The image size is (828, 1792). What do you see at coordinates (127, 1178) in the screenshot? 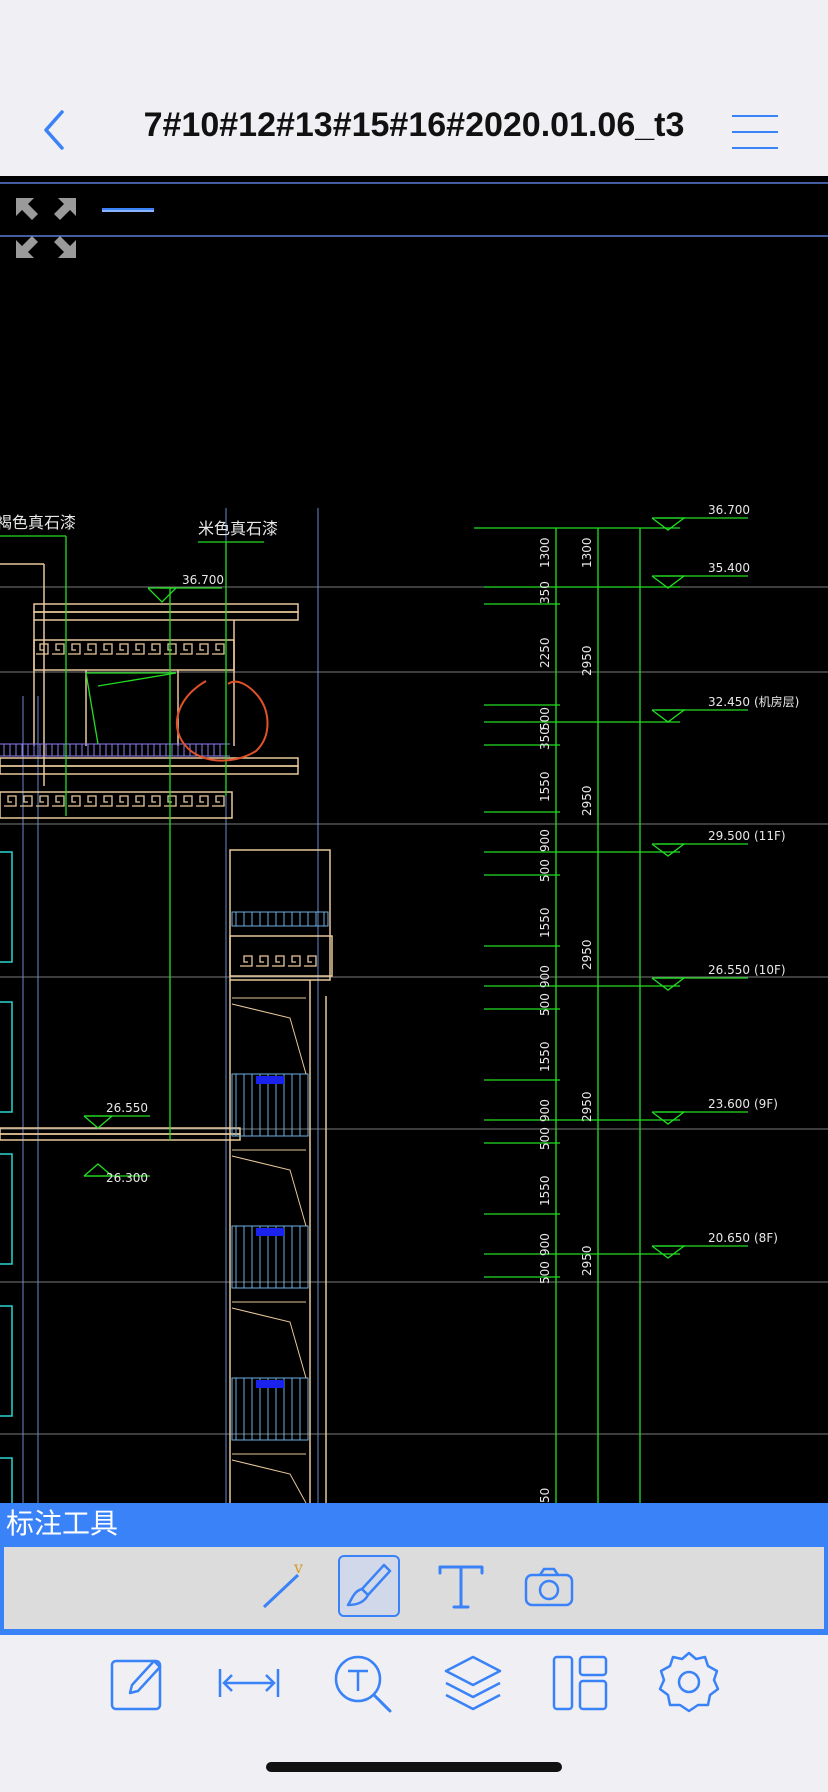
I see `elevation-label: 26.300` at bounding box center [127, 1178].